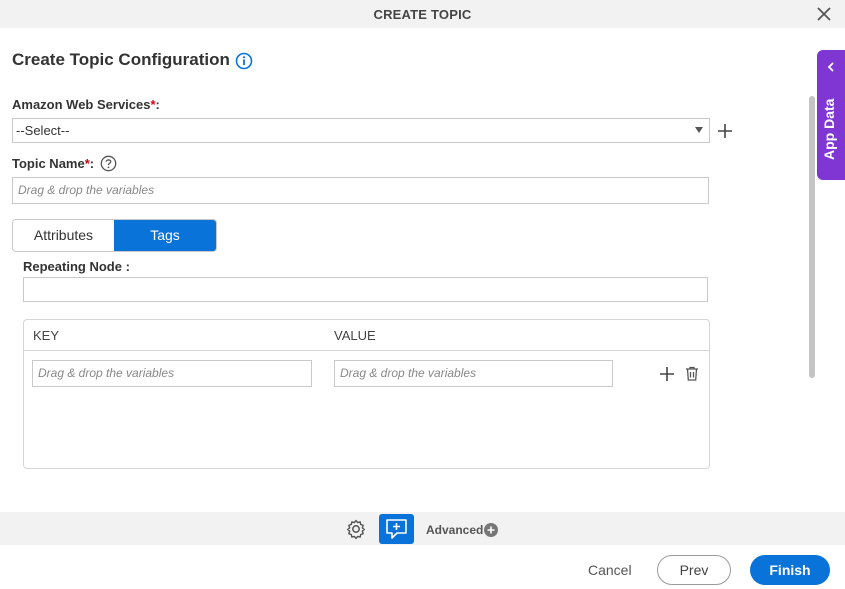 This screenshot has width=845, height=589. I want to click on topic-name-label-text: Topic Name, so click(48, 163).